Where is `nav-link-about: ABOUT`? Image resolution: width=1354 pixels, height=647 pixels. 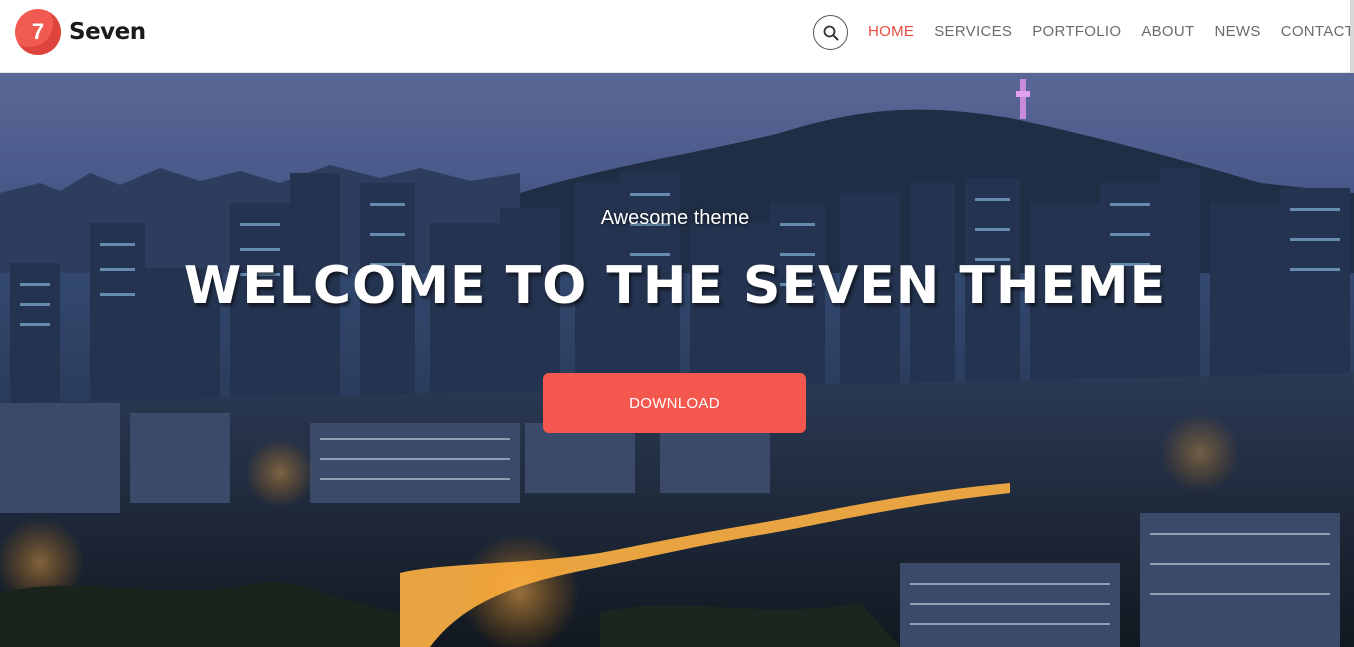 nav-link-about: ABOUT is located at coordinates (1167, 32).